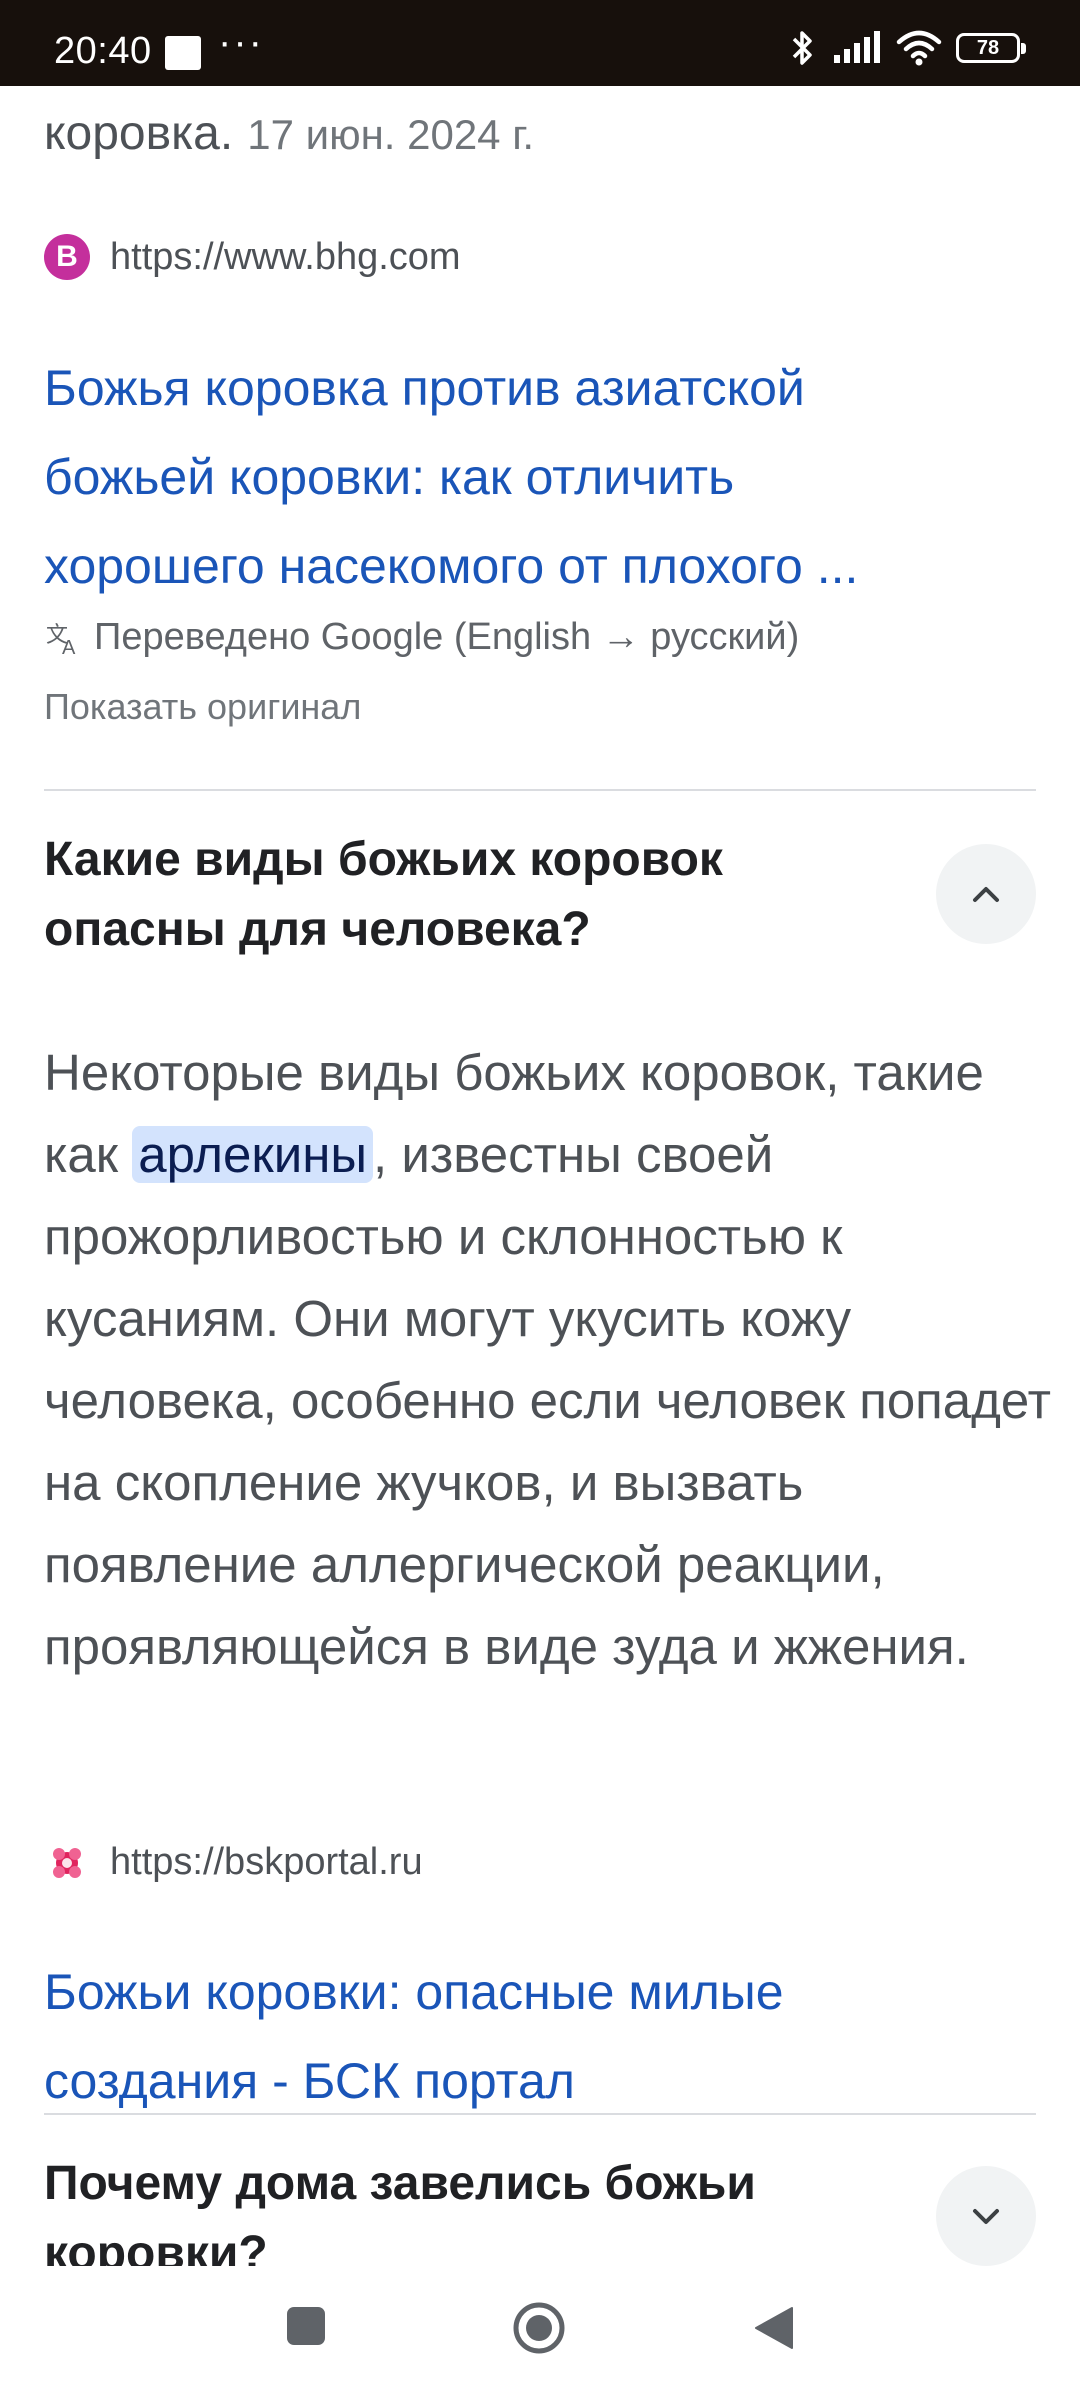 This screenshot has height=2400, width=1080. I want to click on chevron-down-icon, so click(986, 2216).